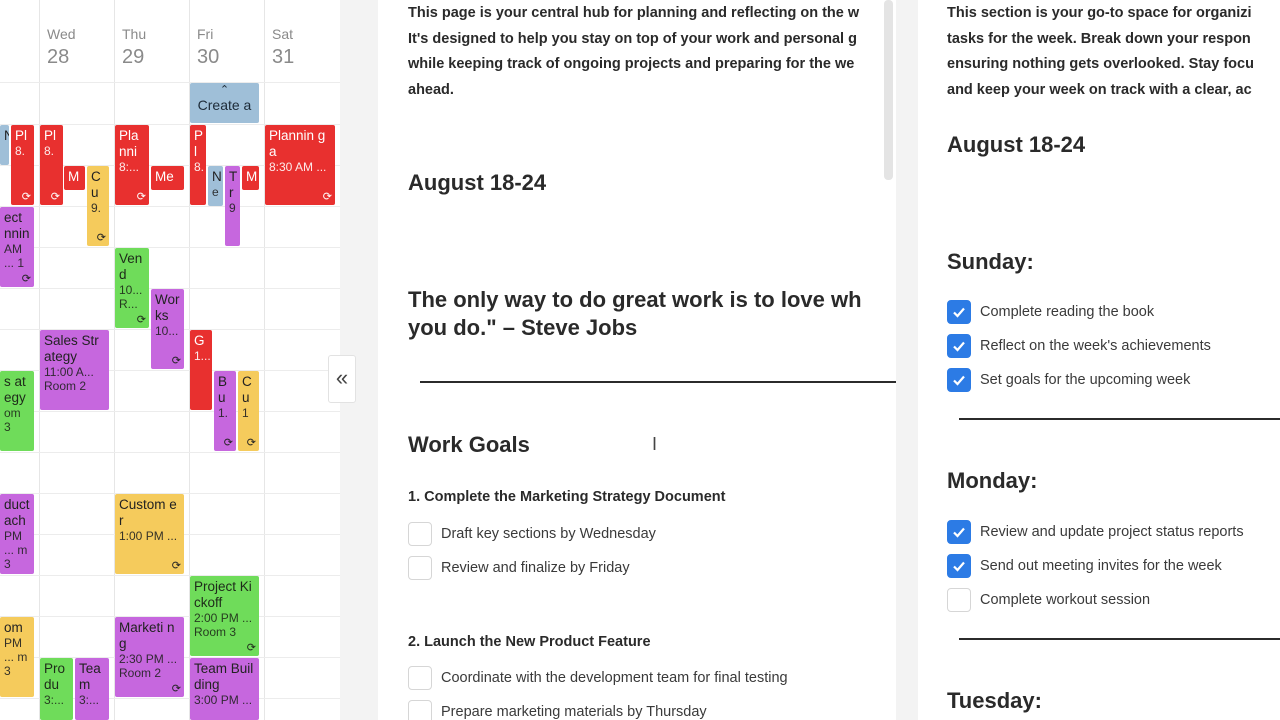 The width and height of the screenshot is (1280, 720). Describe the element at coordinates (225, 411) in the screenshot. I see `calendar-event: B u 1. ⟳` at that location.